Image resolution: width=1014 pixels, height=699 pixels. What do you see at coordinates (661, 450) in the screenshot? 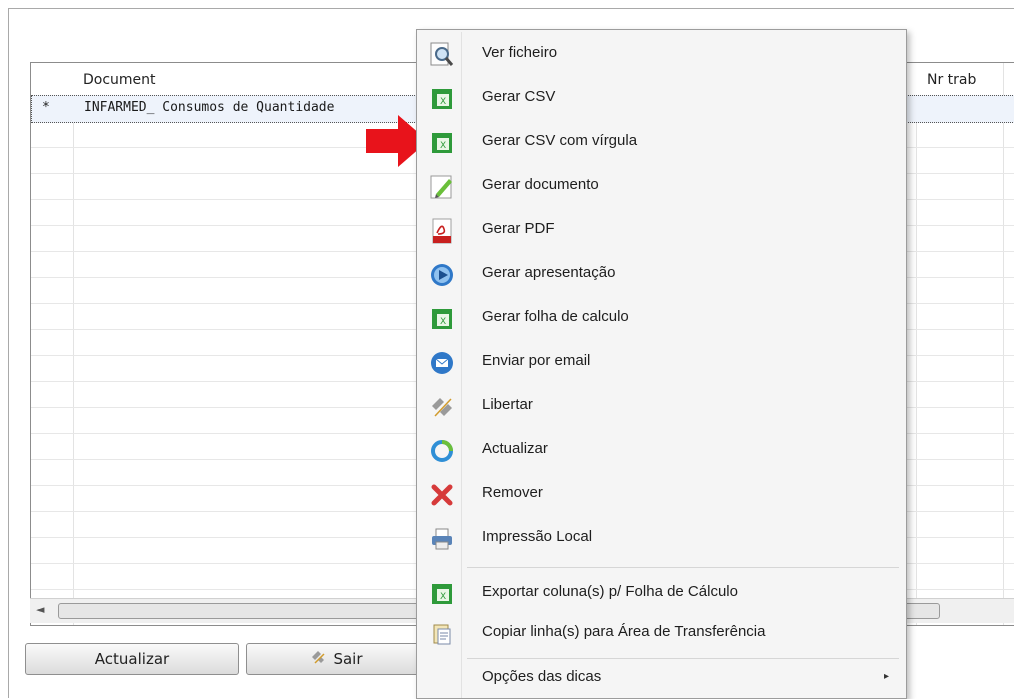
I see `menu-item-actualizar: Actualizar` at bounding box center [661, 450].